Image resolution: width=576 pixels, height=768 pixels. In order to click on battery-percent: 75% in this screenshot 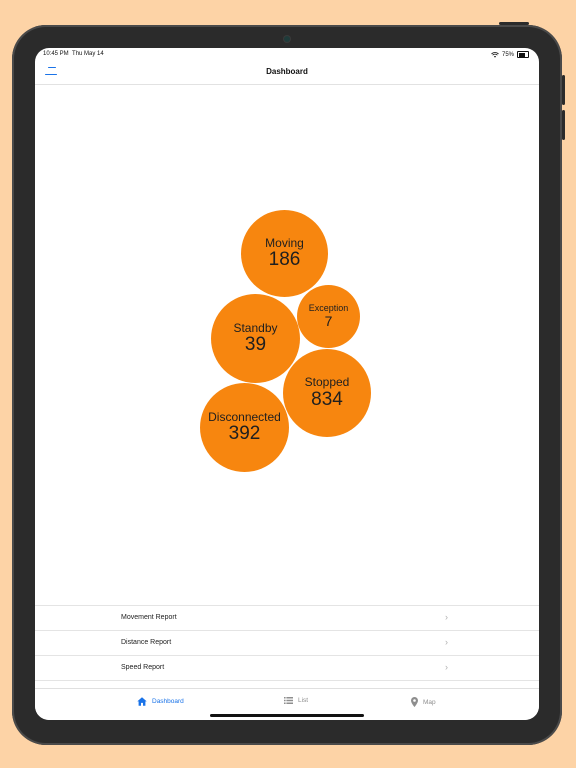, I will do `click(507, 54)`.